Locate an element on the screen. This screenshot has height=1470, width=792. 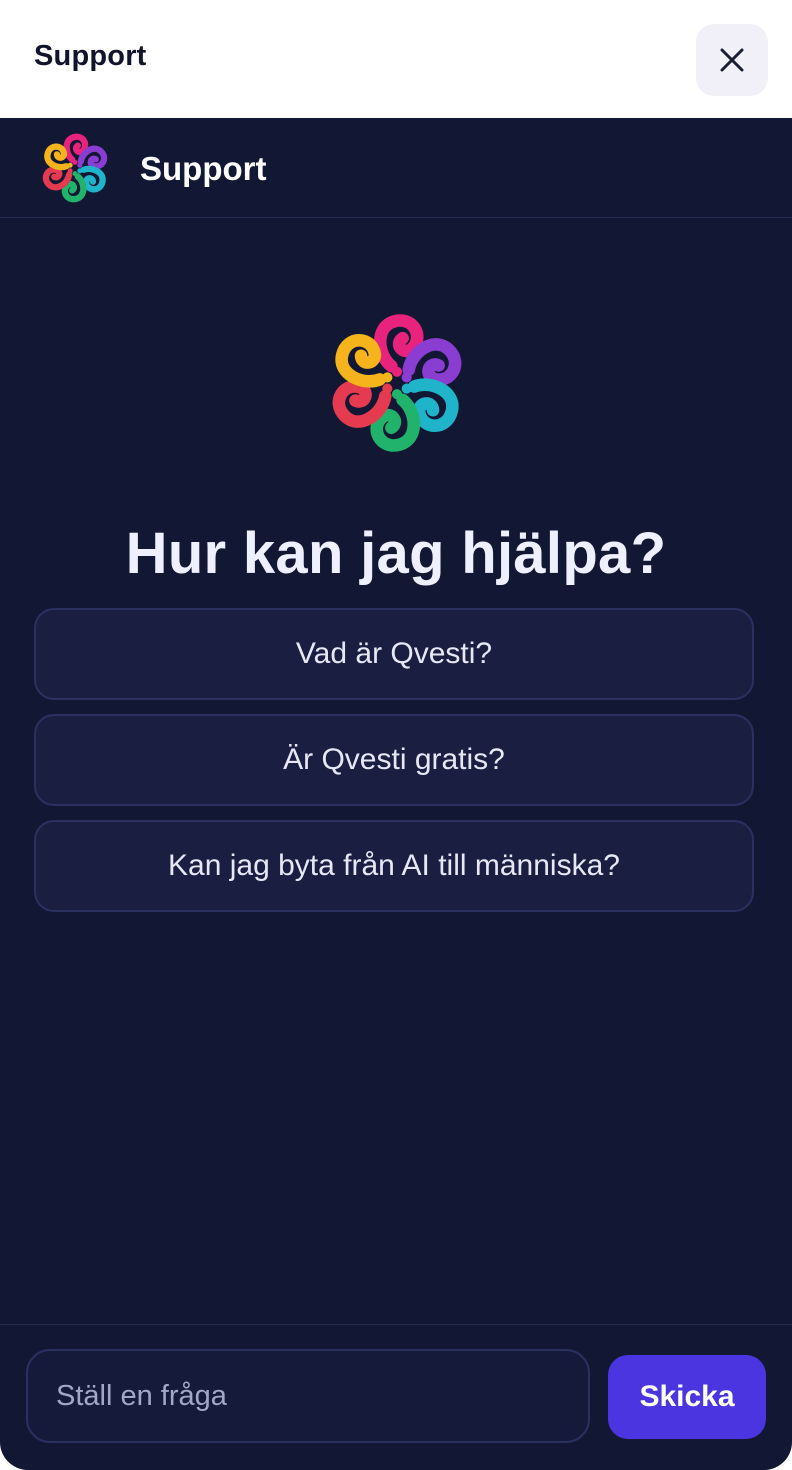
topbar: Support is located at coordinates (396, 59).